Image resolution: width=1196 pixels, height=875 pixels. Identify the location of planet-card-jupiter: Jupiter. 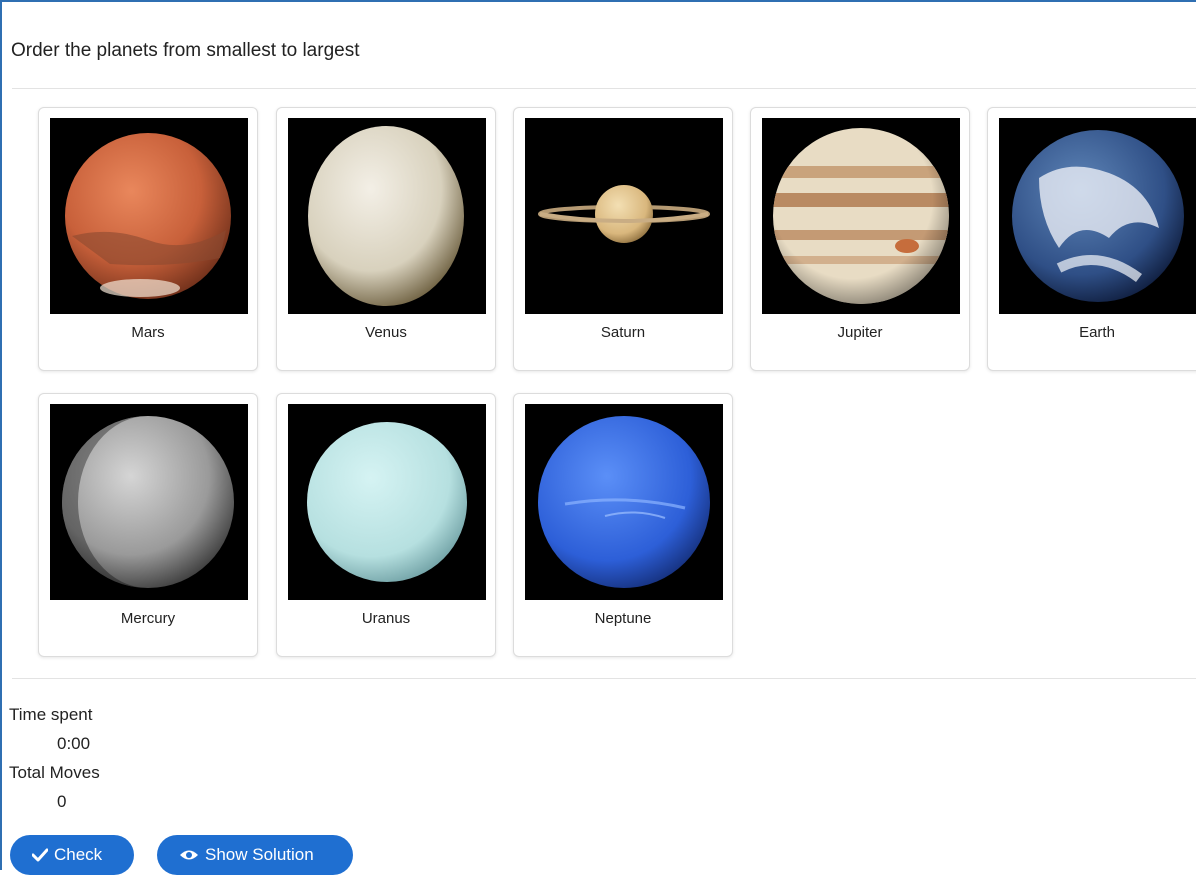
(860, 239).